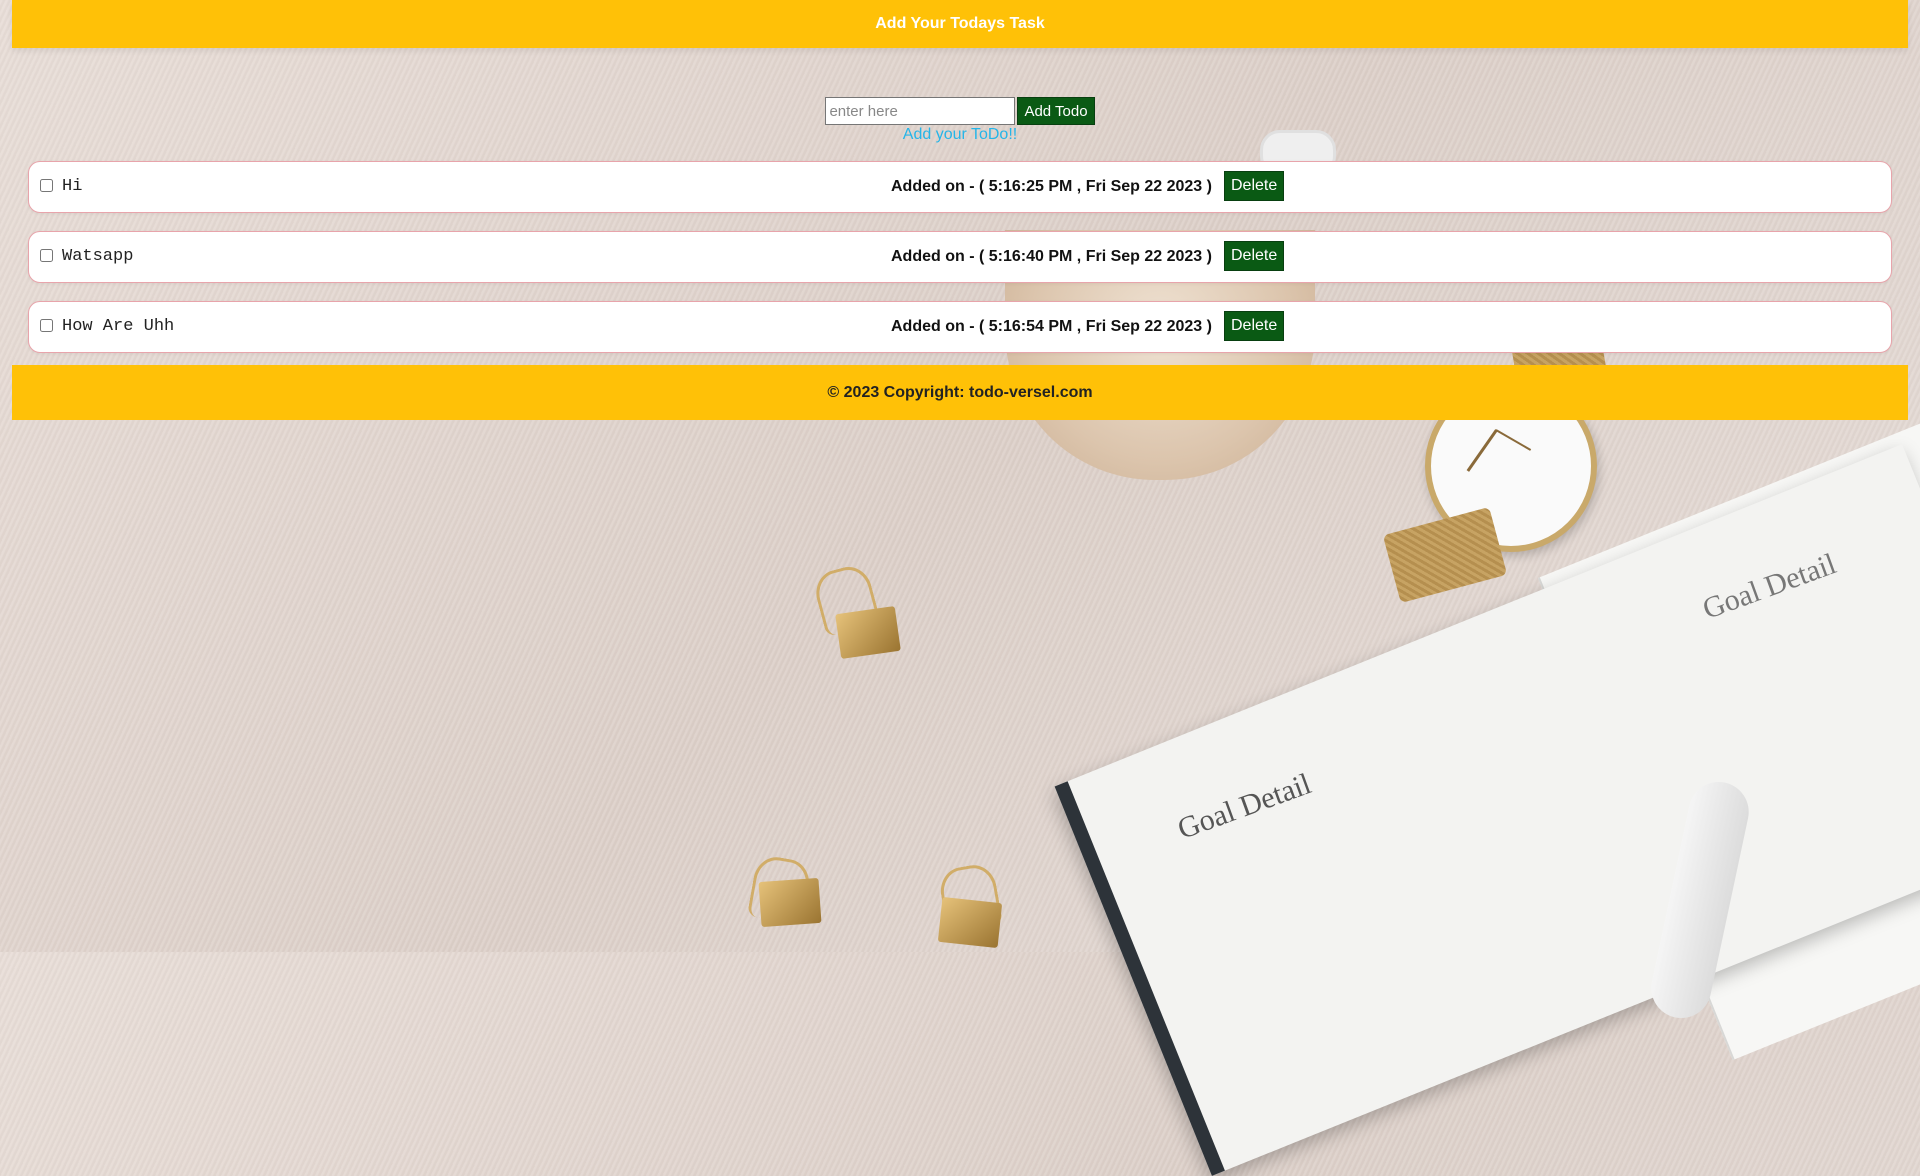 This screenshot has height=1176, width=1920. Describe the element at coordinates (920, 111) in the screenshot. I see `todo-input` at that location.